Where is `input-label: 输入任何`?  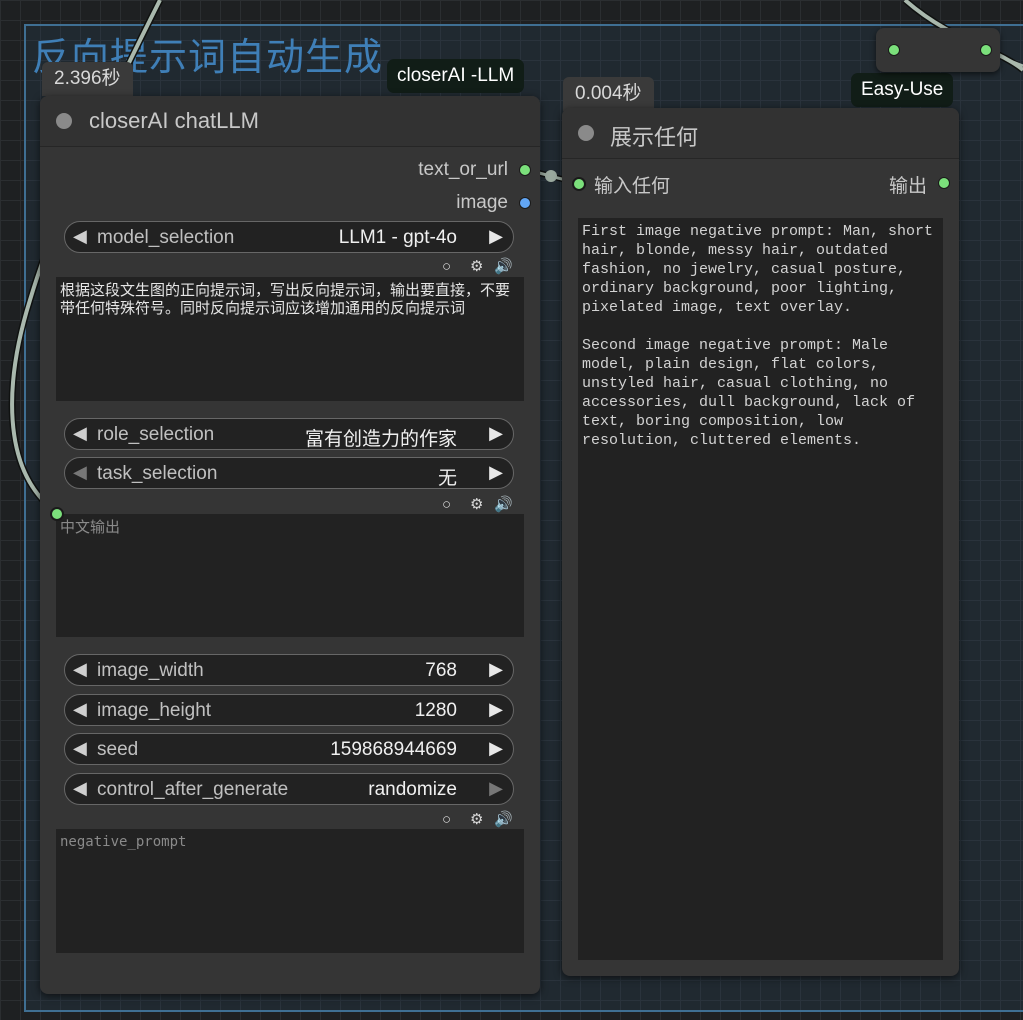 input-label: 输入任何 is located at coordinates (632, 186).